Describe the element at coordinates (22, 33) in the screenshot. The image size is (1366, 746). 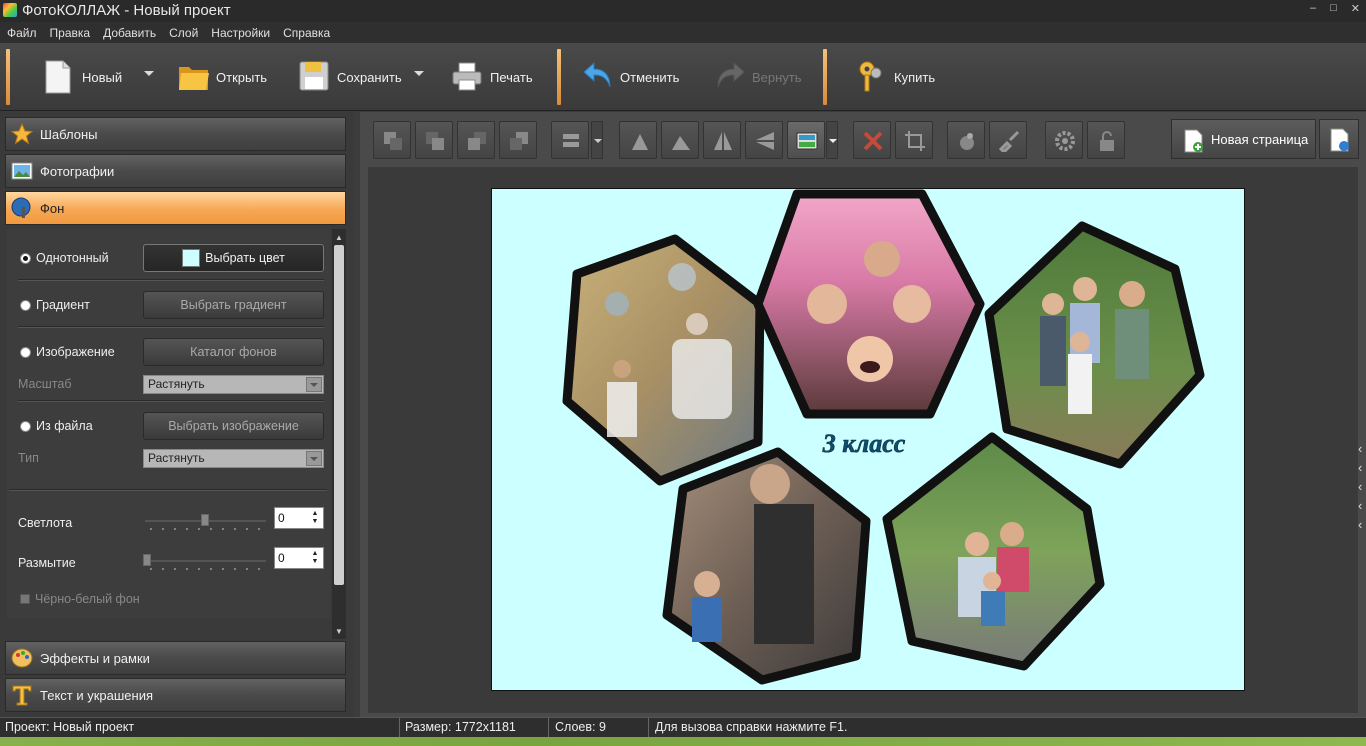
I see `menu-file: Файл` at that location.